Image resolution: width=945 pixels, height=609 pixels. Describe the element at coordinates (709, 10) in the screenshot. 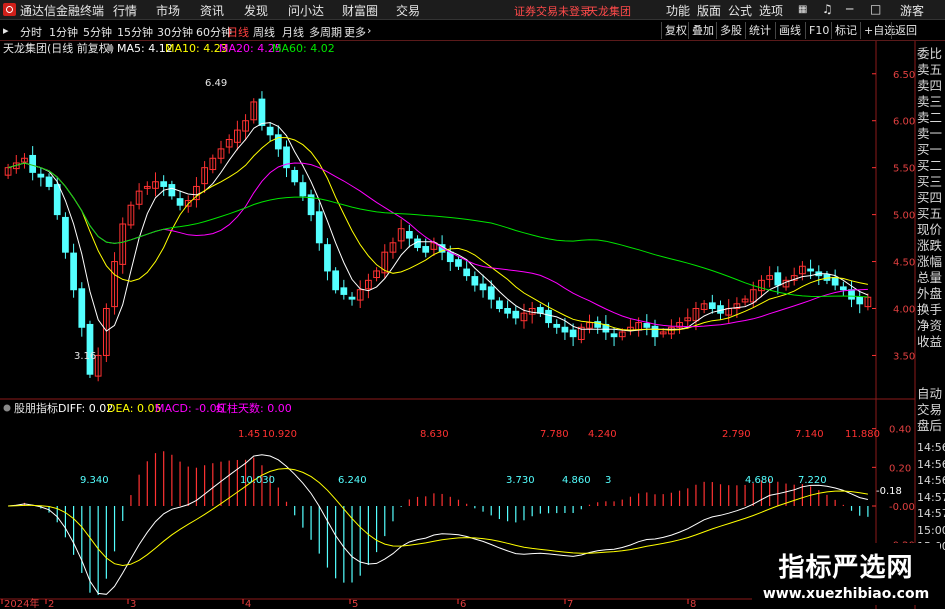

I see `menu-item-banmian: 版面` at that location.